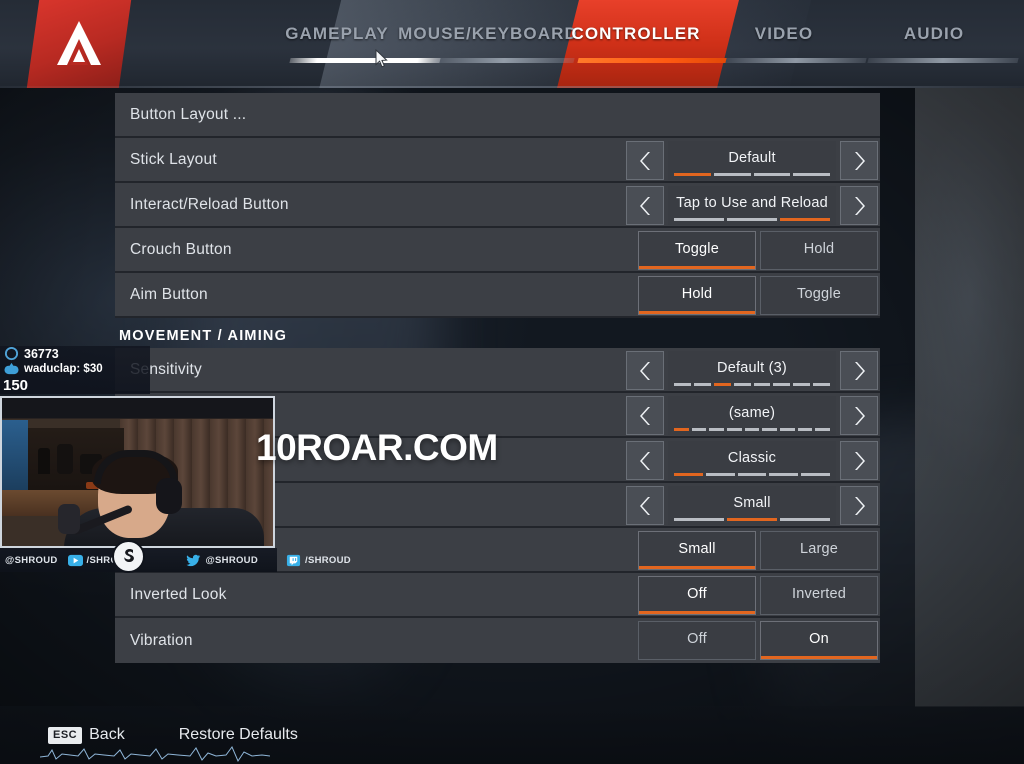 Image resolution: width=1024 pixels, height=764 pixels. What do you see at coordinates (328, 560) in the screenshot?
I see `twitch-handle: /SHROUD` at bounding box center [328, 560].